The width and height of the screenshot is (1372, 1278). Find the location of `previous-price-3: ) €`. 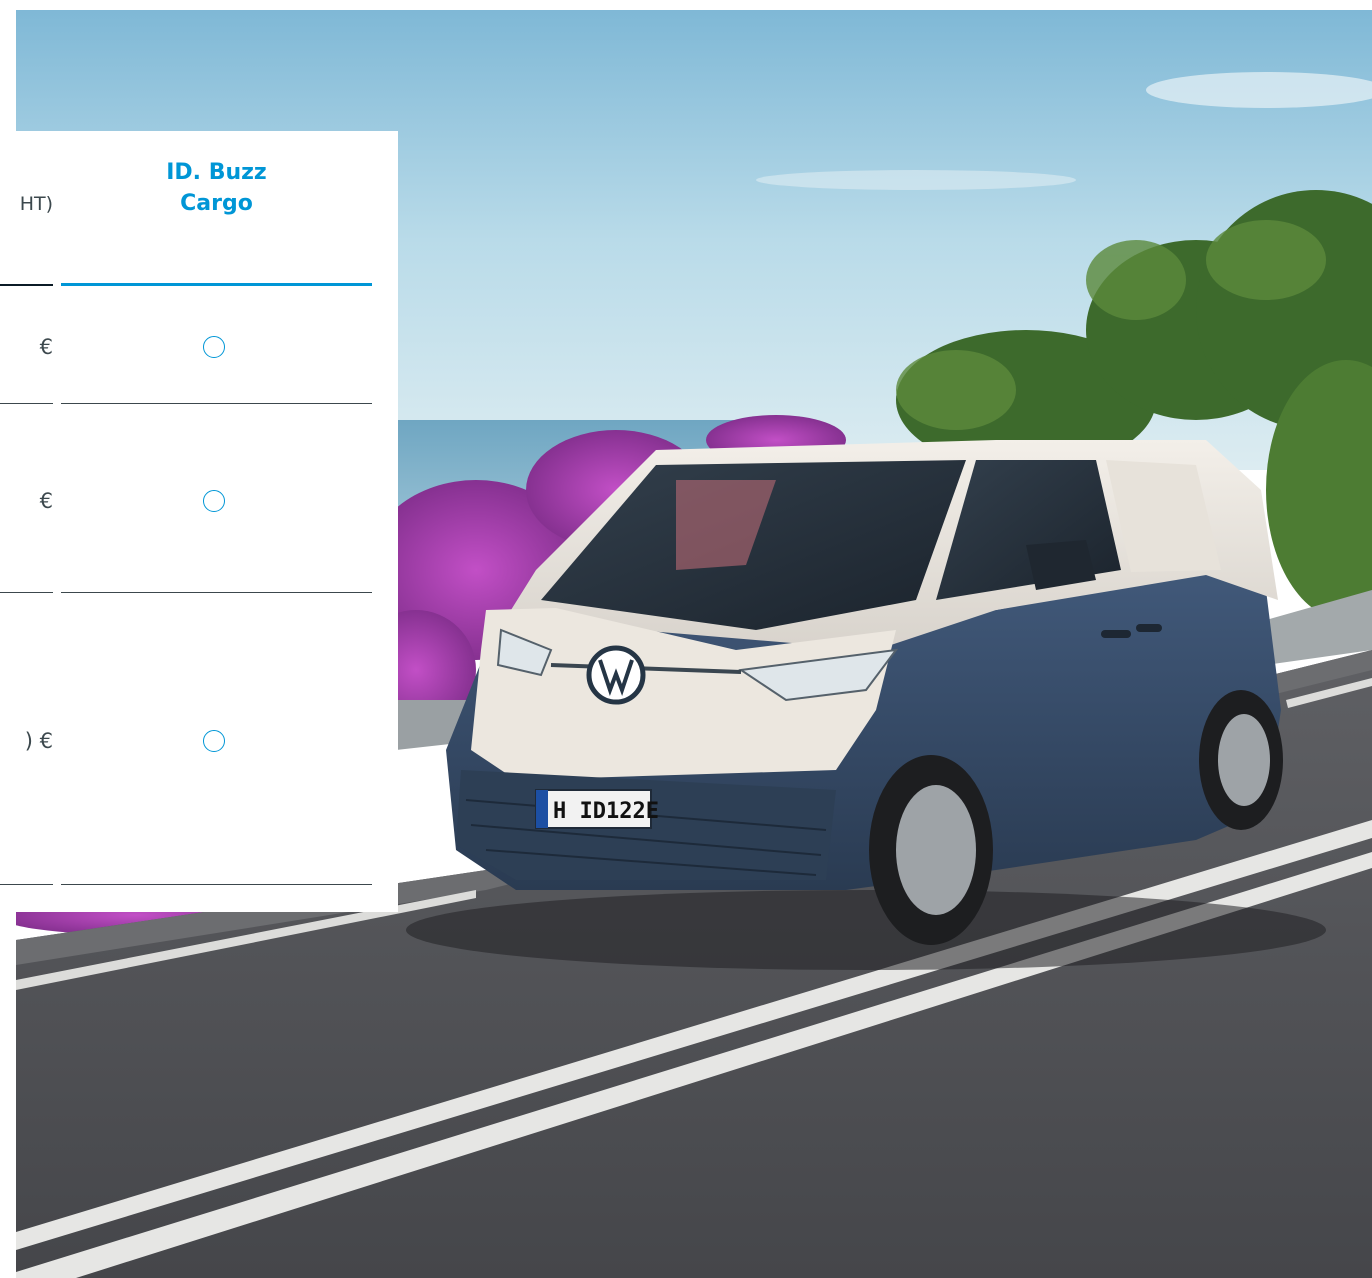

previous-price-3: ) € is located at coordinates (38, 741).